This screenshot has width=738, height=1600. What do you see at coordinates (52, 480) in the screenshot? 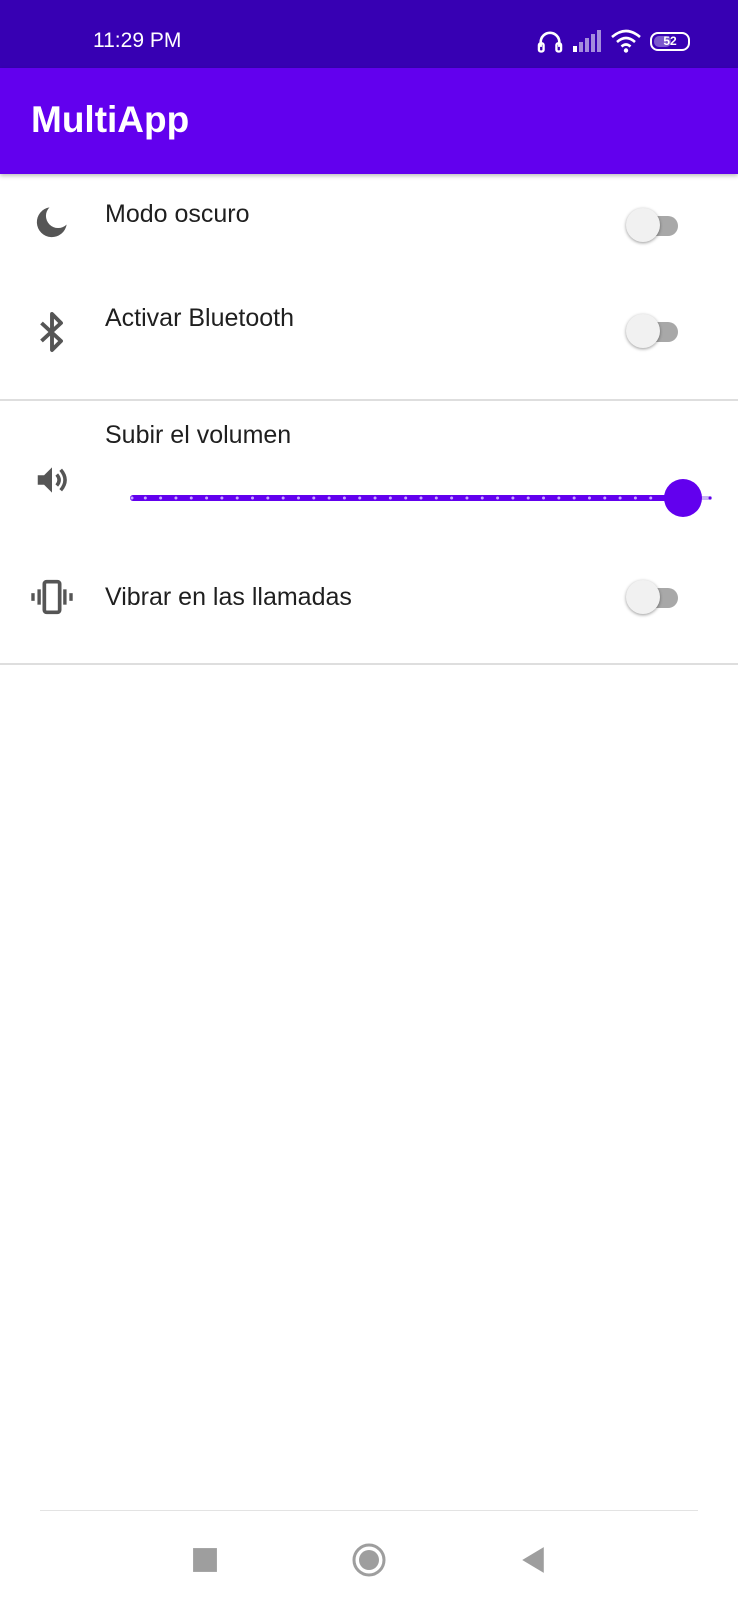
I see `speaker-icon` at bounding box center [52, 480].